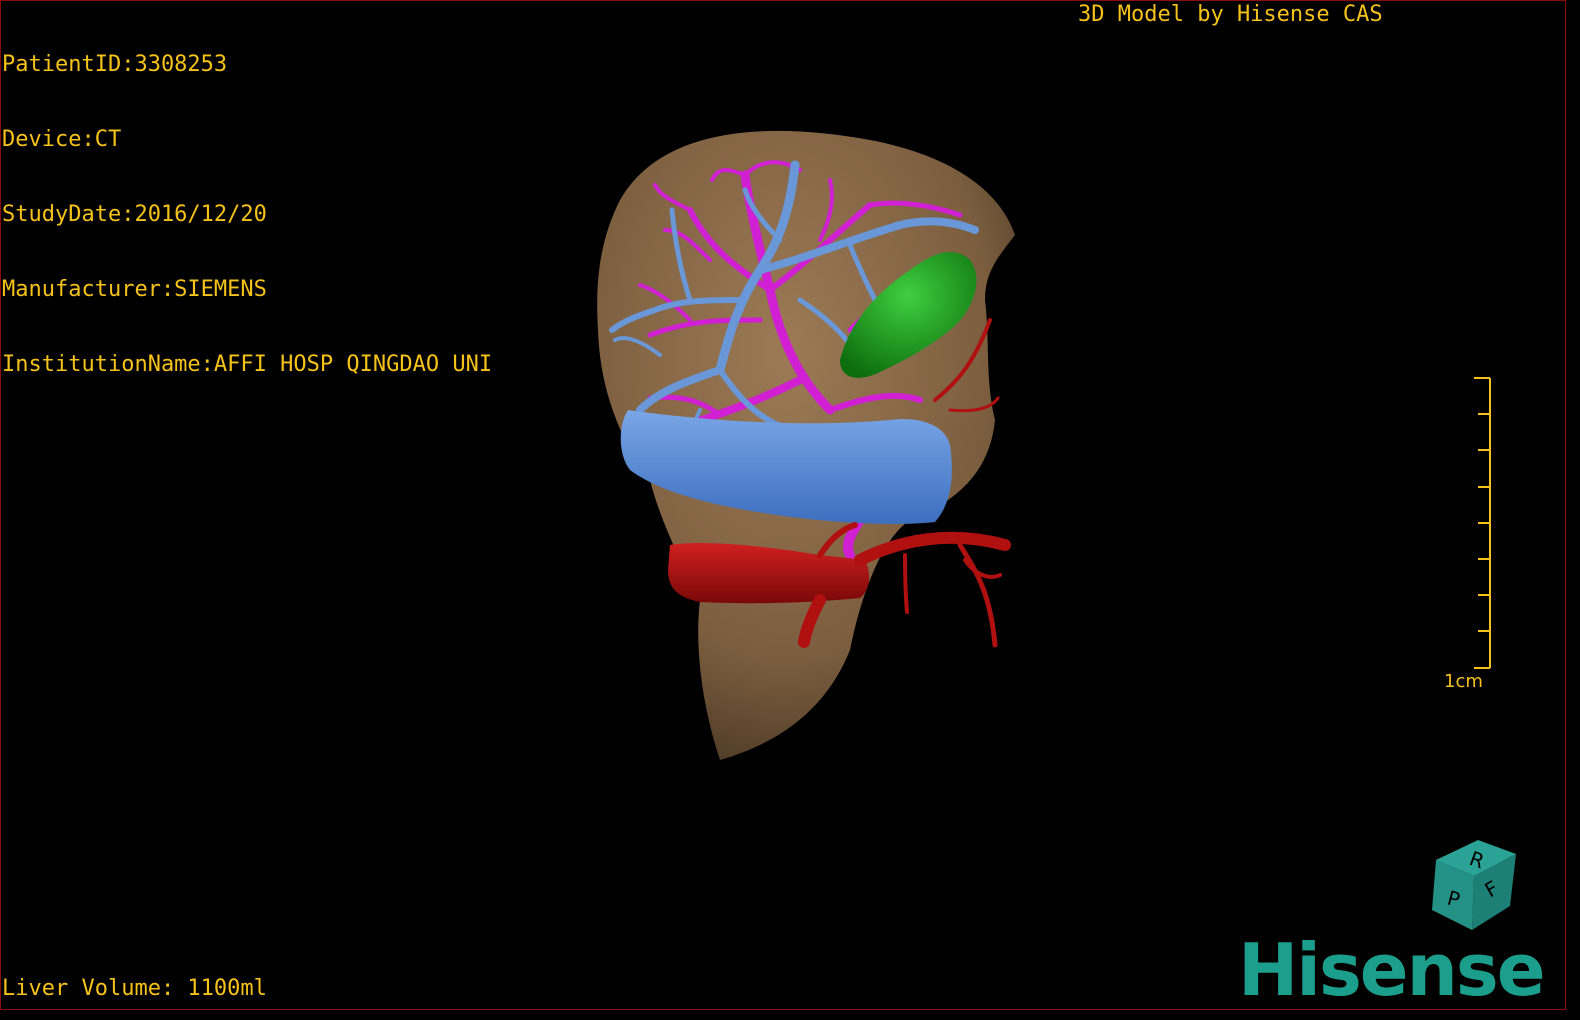 This screenshot has width=1580, height=1020. I want to click on scale-bar, so click(1482, 523).